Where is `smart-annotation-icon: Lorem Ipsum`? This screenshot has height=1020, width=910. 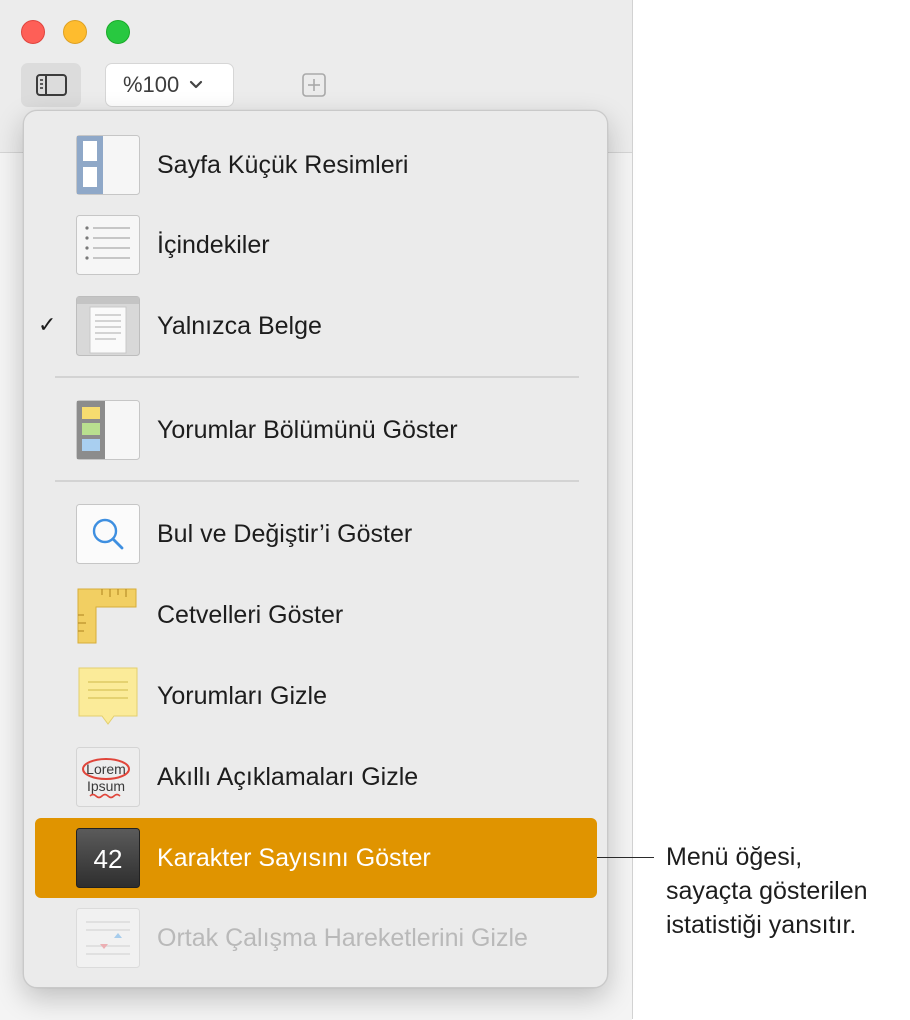
smart-annotation-icon: Lorem Ipsum is located at coordinates (108, 777).